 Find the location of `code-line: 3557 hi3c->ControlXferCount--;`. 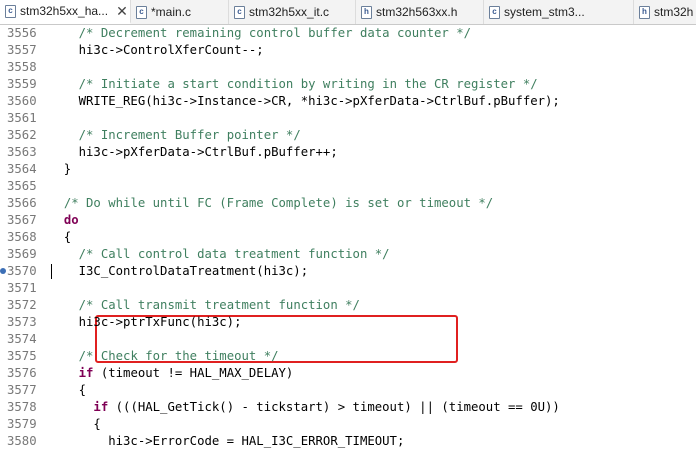

code-line: 3557 hi3c->ControlXferCount--; is located at coordinates (348, 50).